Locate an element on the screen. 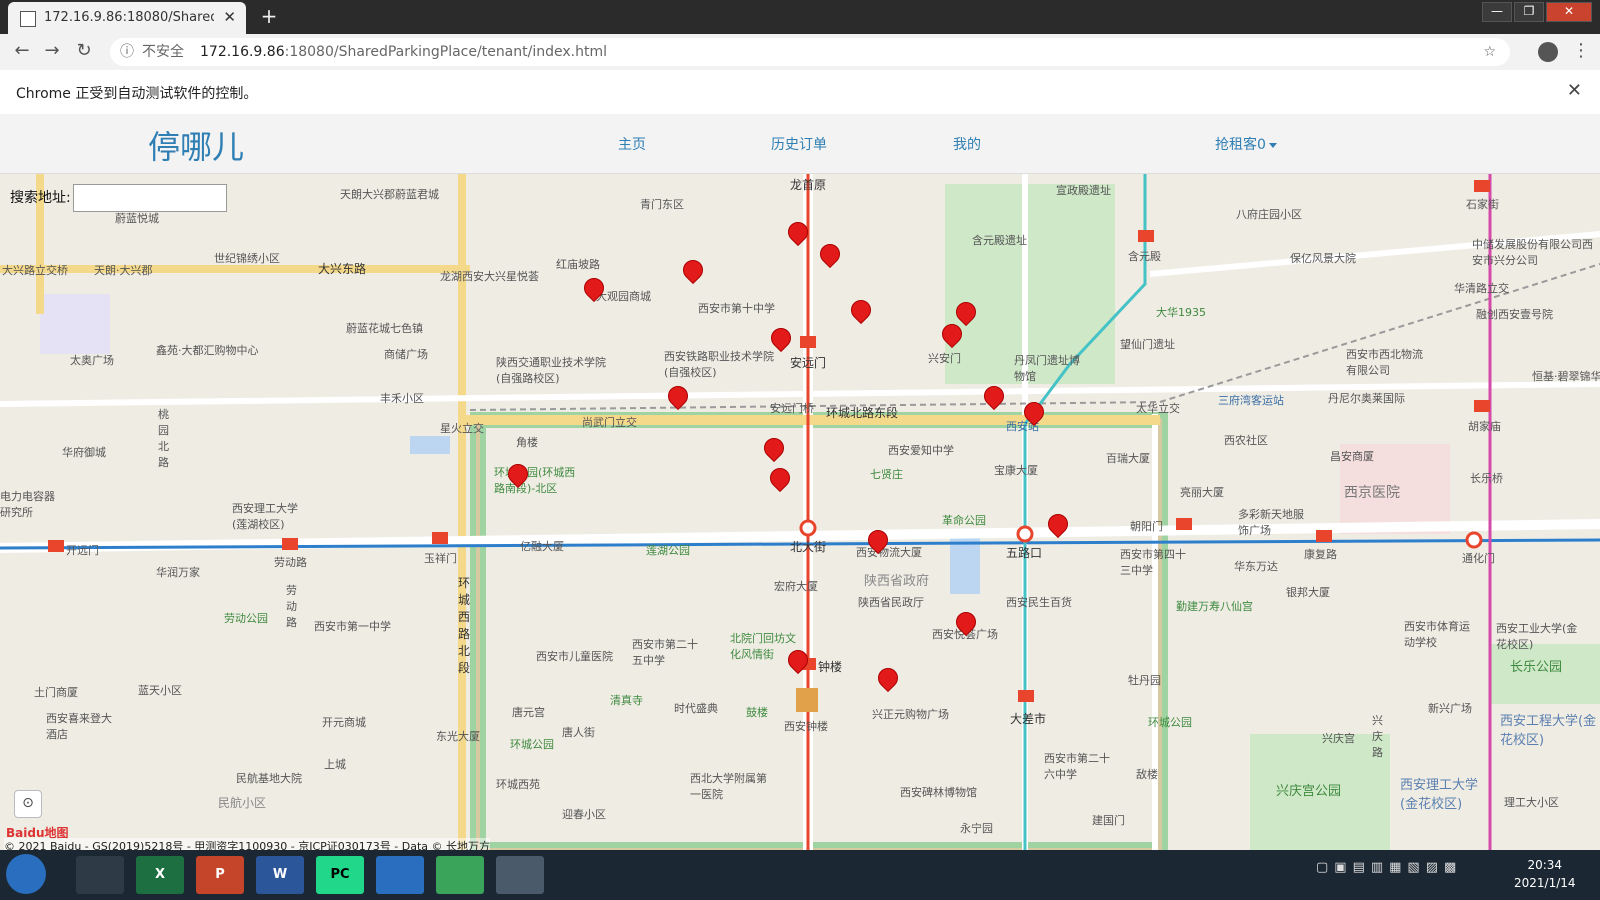  map-label: 玉祥门 is located at coordinates (440, 558).